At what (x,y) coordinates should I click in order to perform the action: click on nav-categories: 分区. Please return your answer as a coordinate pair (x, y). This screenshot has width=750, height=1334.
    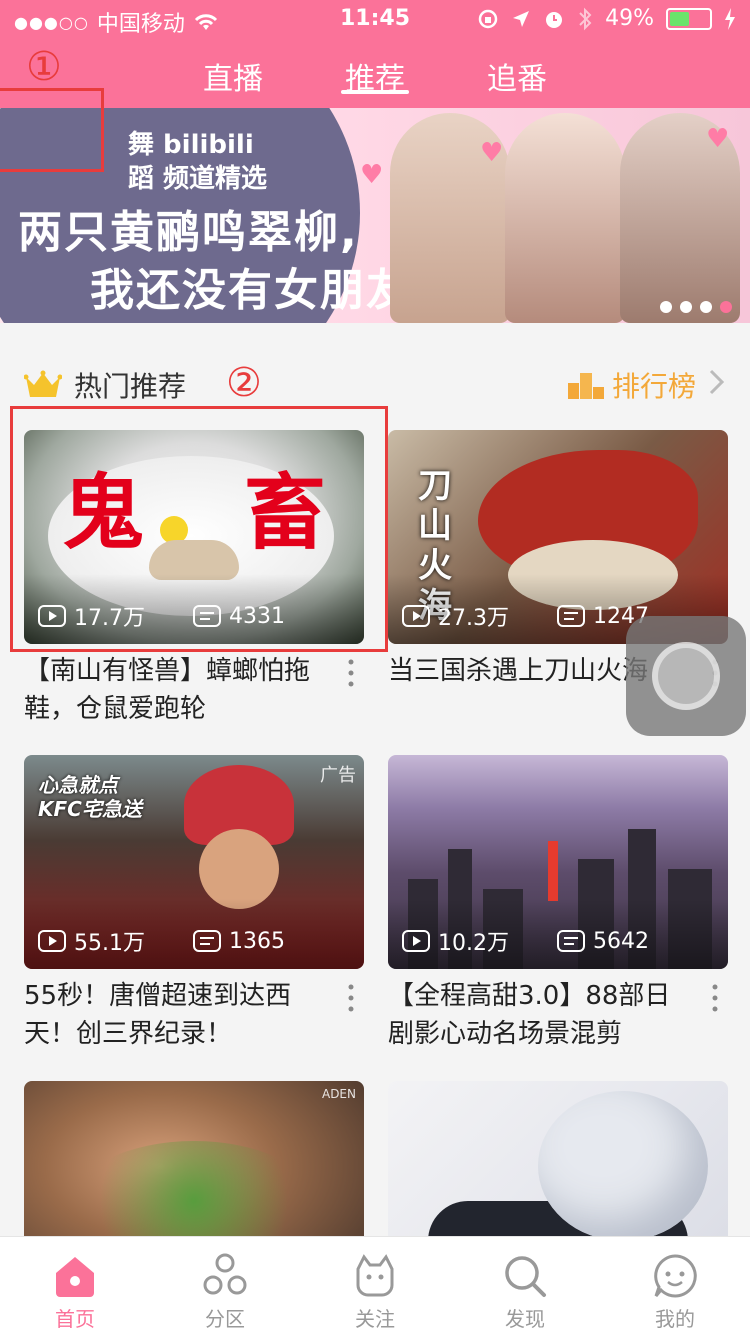
    Looking at the image, I should click on (225, 1285).